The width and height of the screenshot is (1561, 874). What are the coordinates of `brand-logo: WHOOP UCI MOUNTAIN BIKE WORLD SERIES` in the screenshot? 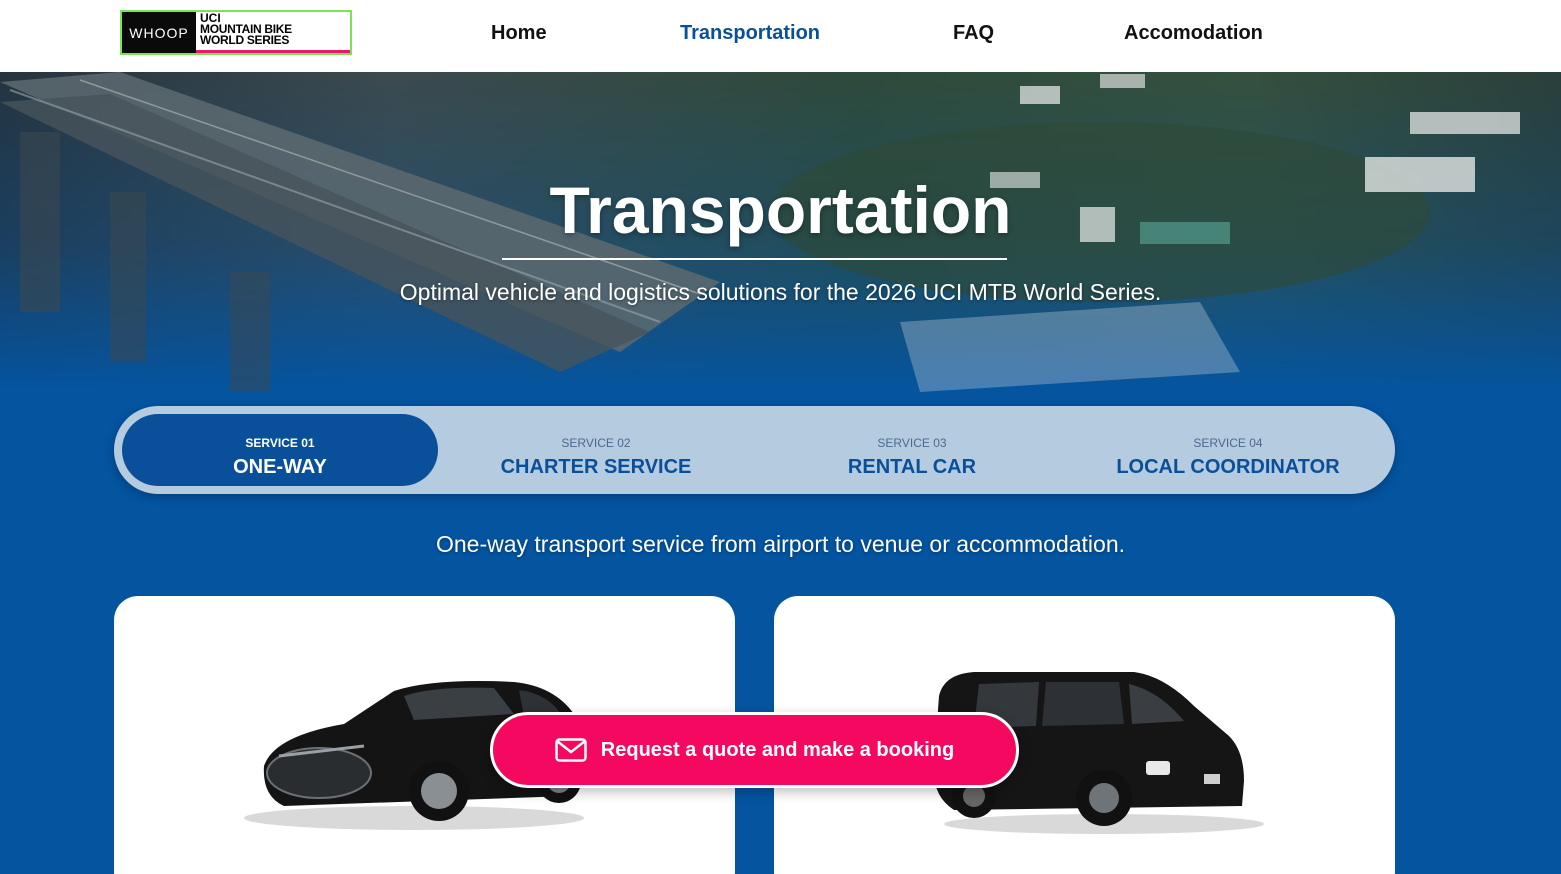 It's located at (236, 32).